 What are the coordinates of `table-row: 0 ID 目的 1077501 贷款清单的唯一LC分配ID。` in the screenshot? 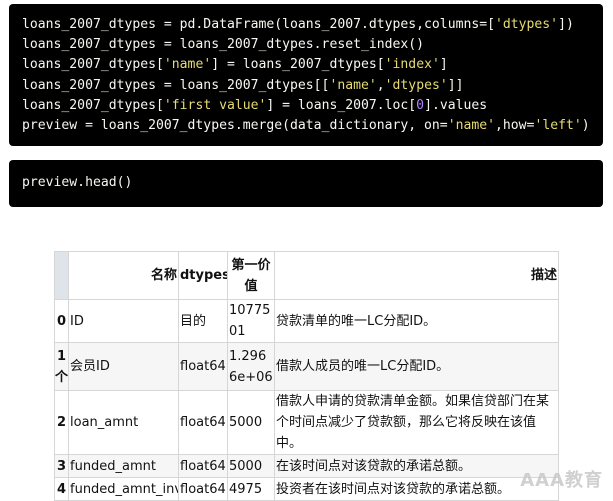 It's located at (306, 321).